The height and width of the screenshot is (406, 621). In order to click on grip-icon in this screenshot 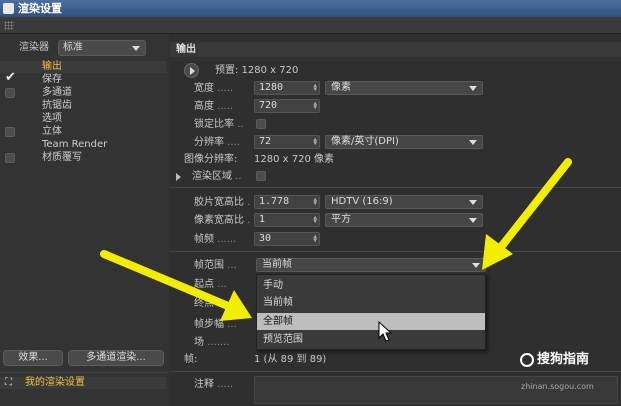, I will do `click(9, 25)`.